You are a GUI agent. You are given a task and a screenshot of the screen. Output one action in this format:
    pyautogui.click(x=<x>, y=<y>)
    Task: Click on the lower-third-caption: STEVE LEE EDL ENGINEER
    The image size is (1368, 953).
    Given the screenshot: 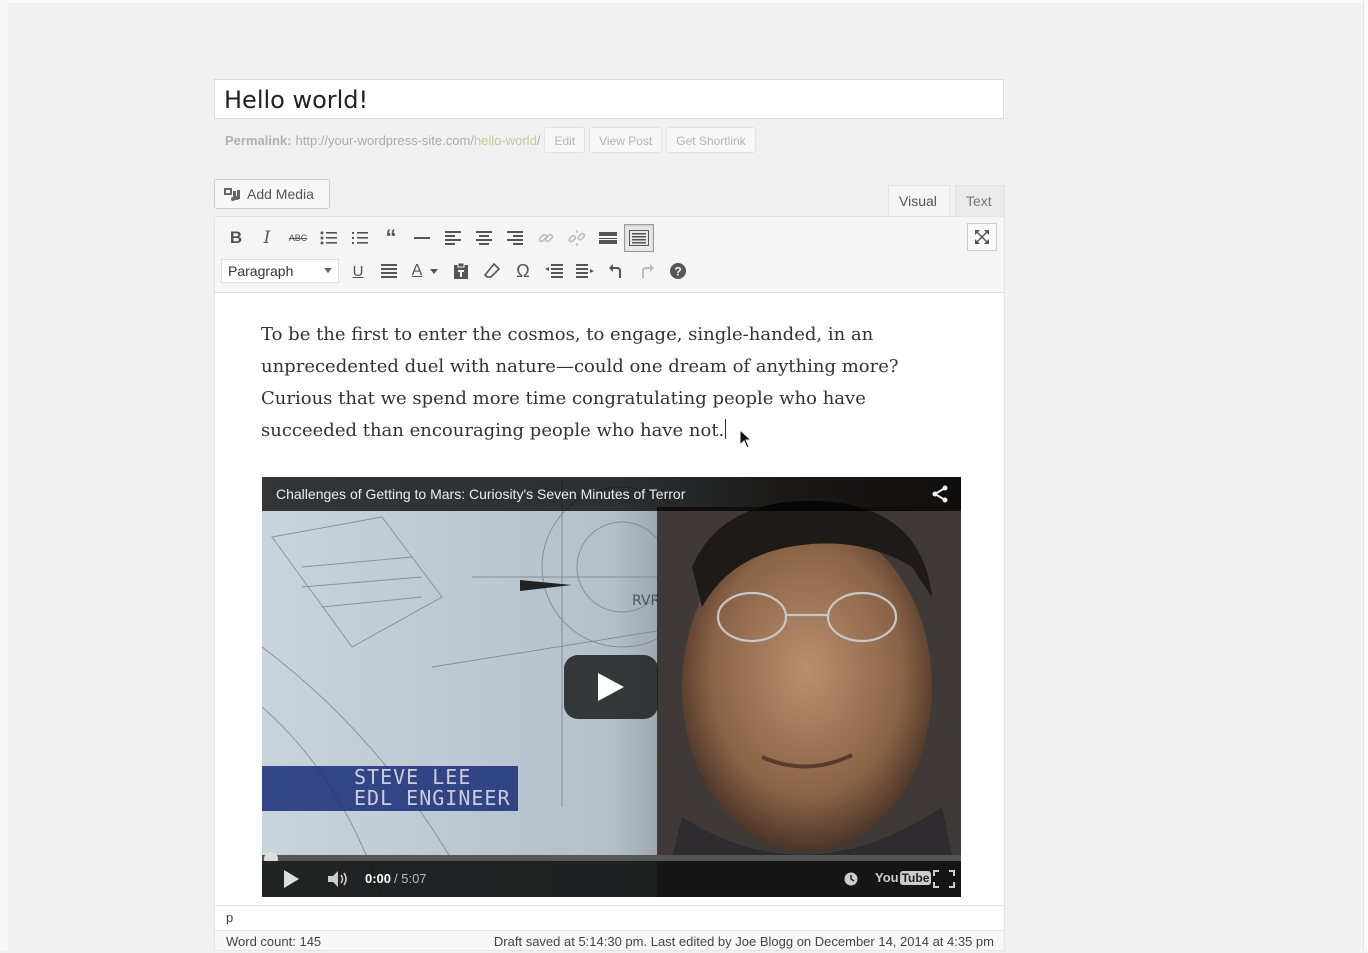 What is the action you would take?
    pyautogui.click(x=390, y=788)
    